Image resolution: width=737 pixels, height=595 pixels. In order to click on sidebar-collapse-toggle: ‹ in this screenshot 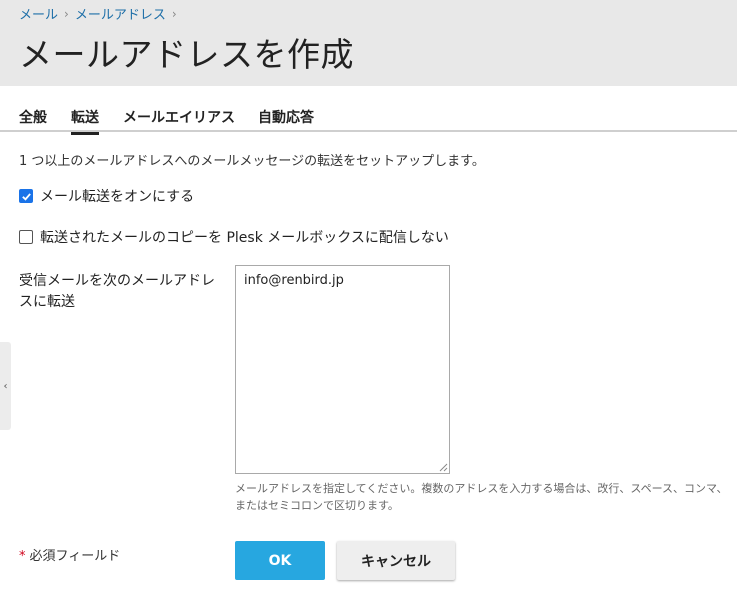, I will do `click(5, 386)`.